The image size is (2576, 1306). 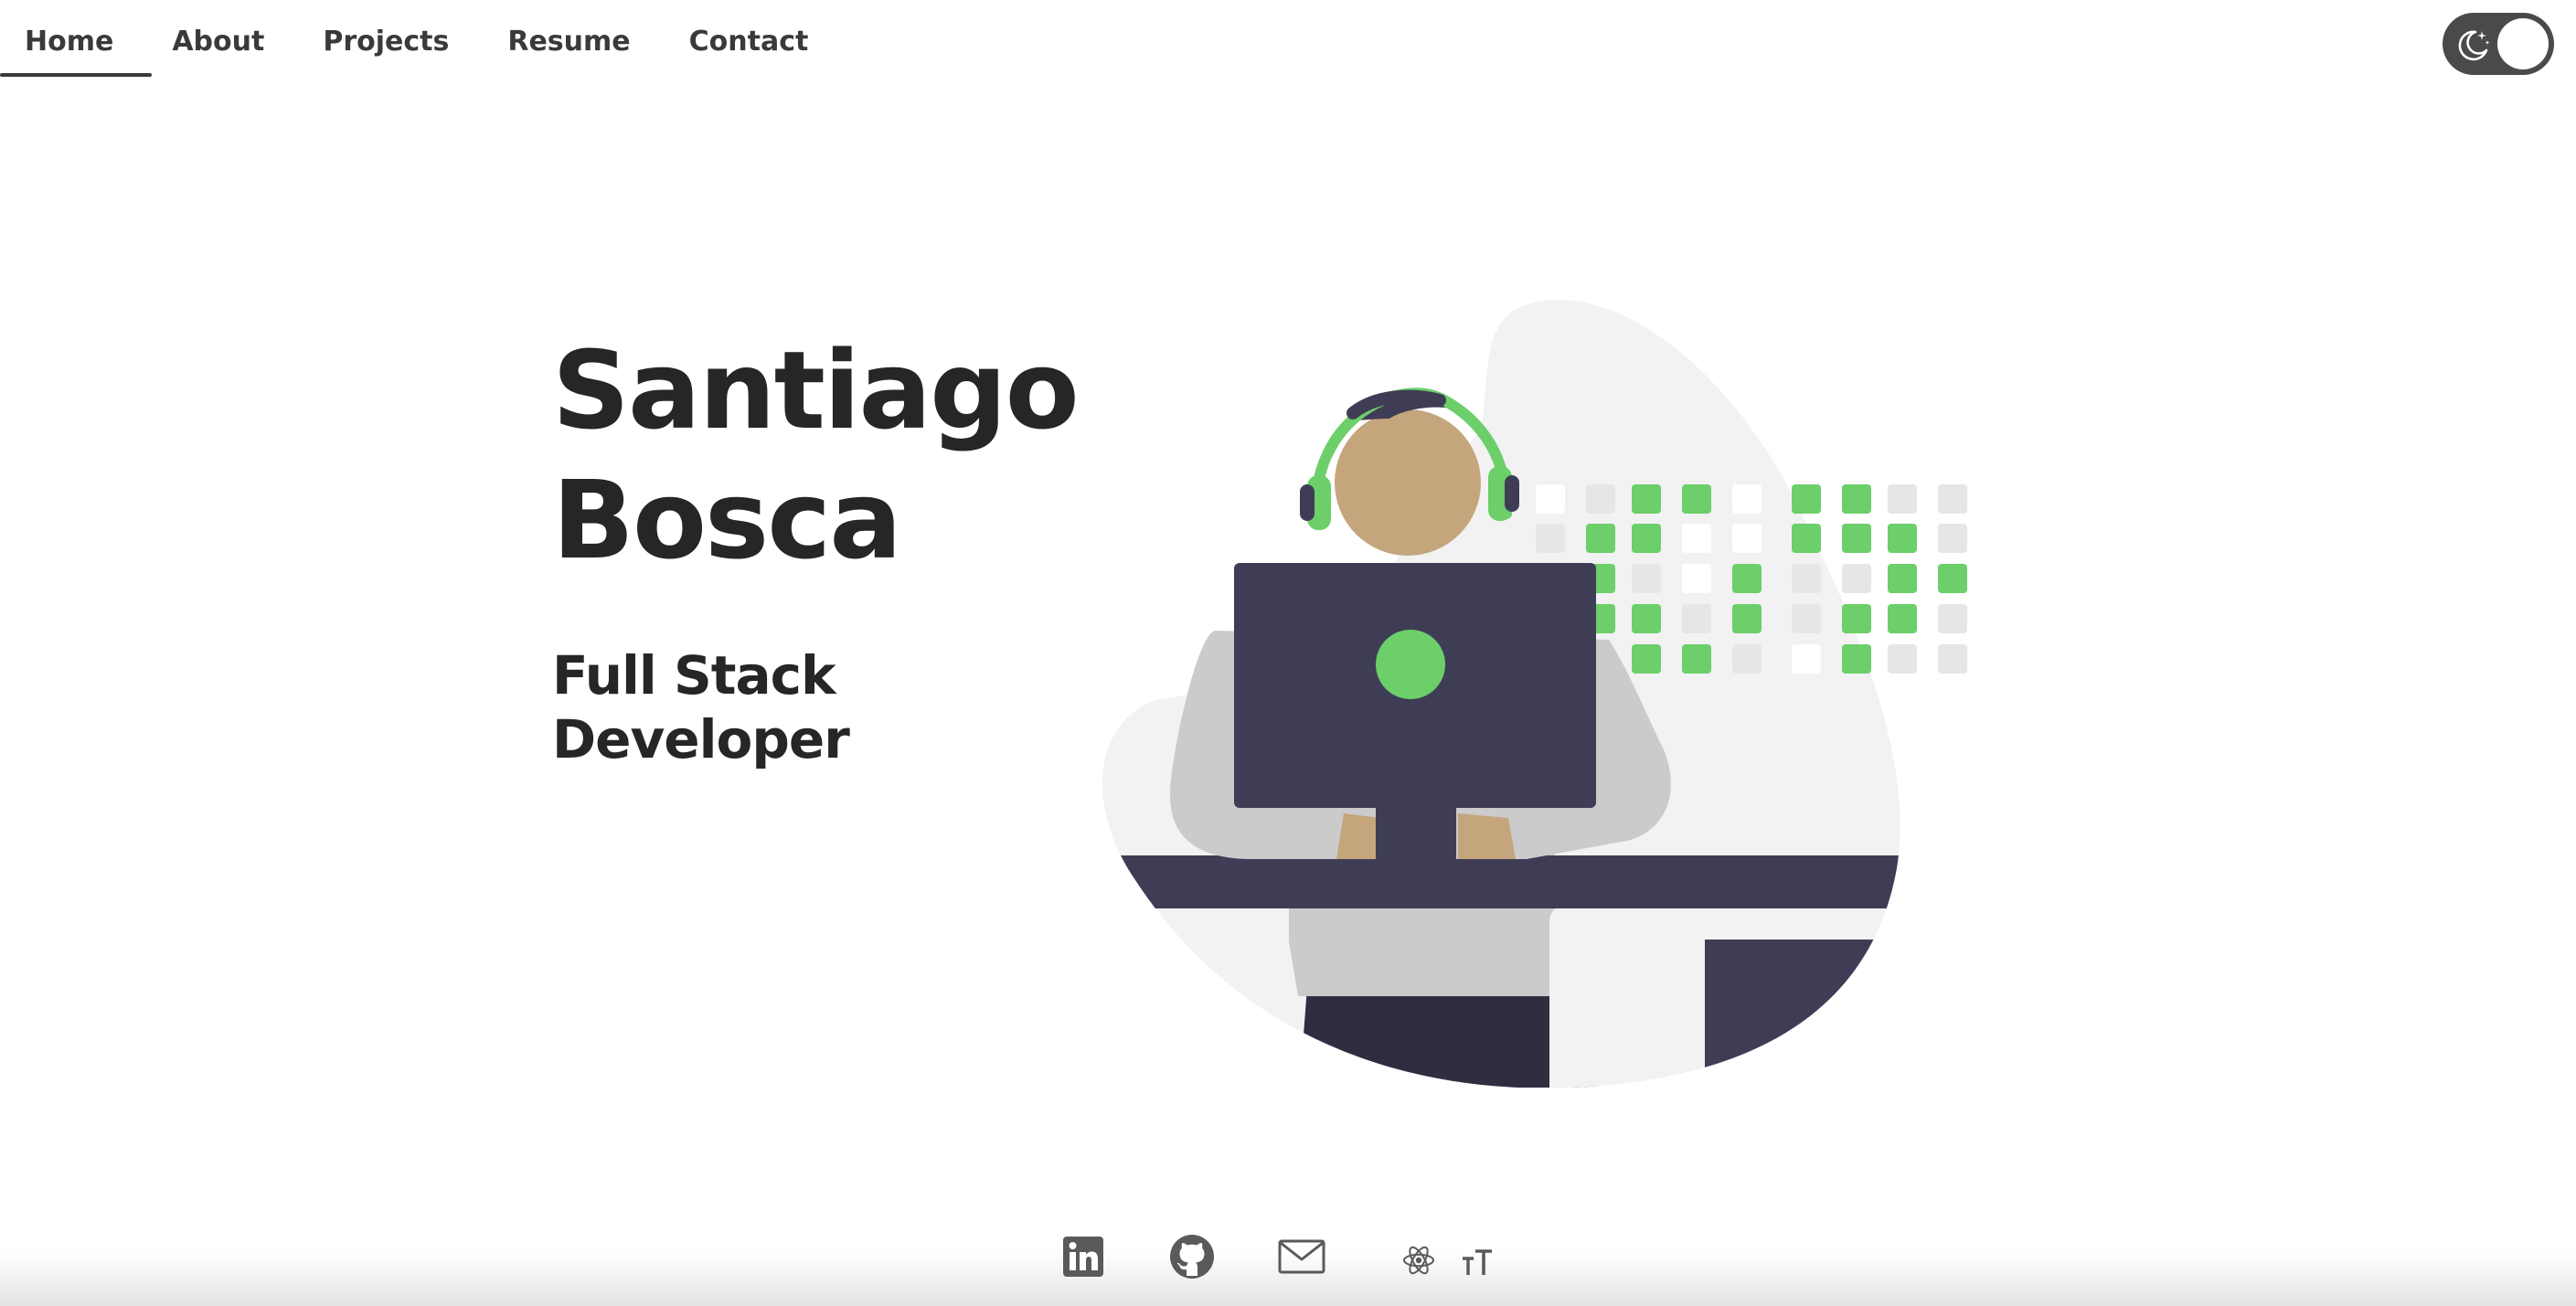 I want to click on font-size-icon, so click(x=1477, y=1262).